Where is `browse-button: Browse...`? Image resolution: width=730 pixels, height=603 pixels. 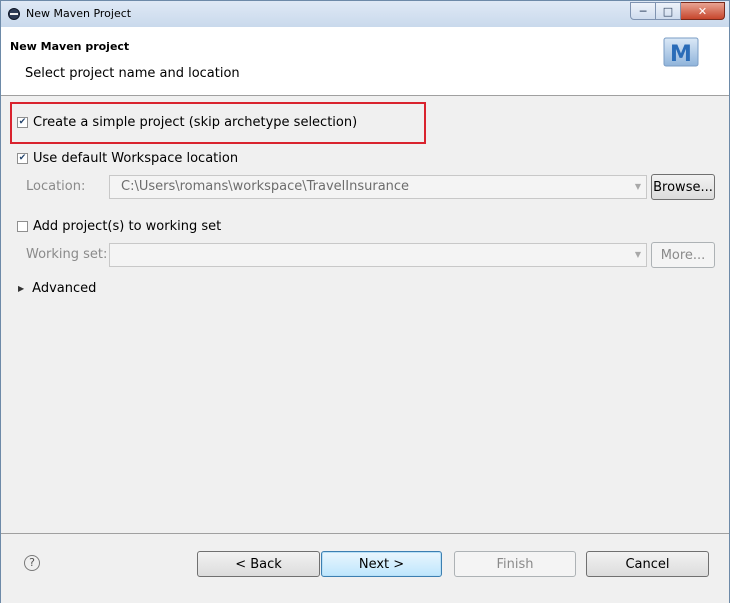 browse-button: Browse... is located at coordinates (683, 187).